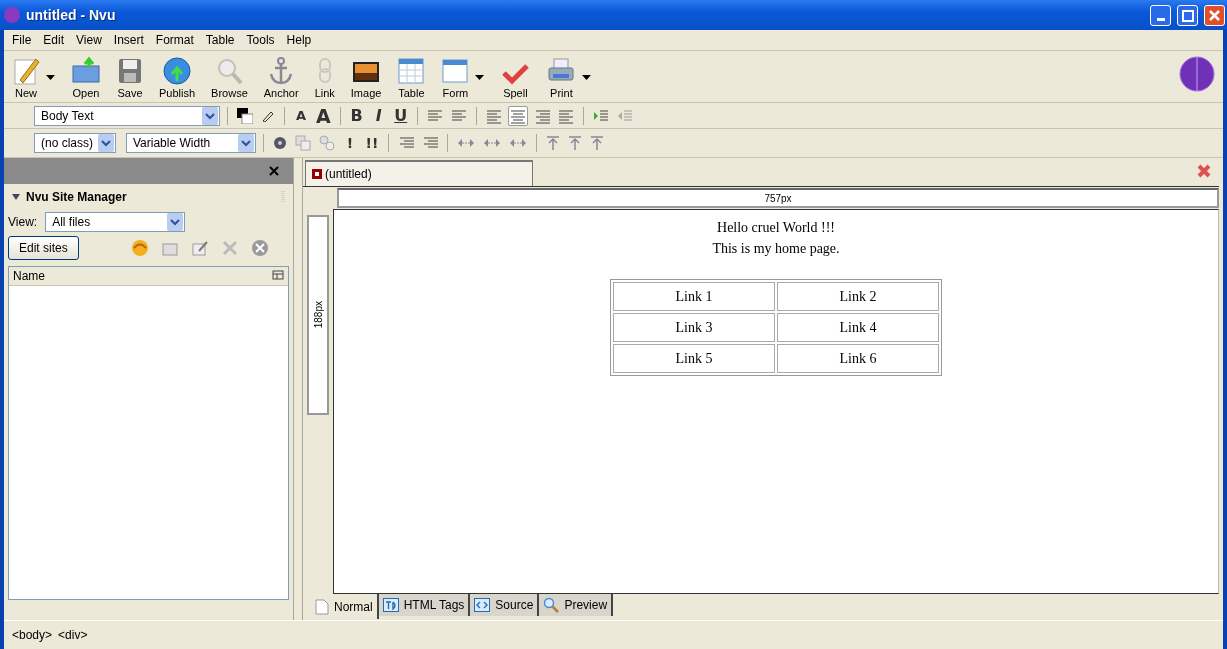  Describe the element at coordinates (541, 115) in the screenshot. I see `align-right-icon` at that location.